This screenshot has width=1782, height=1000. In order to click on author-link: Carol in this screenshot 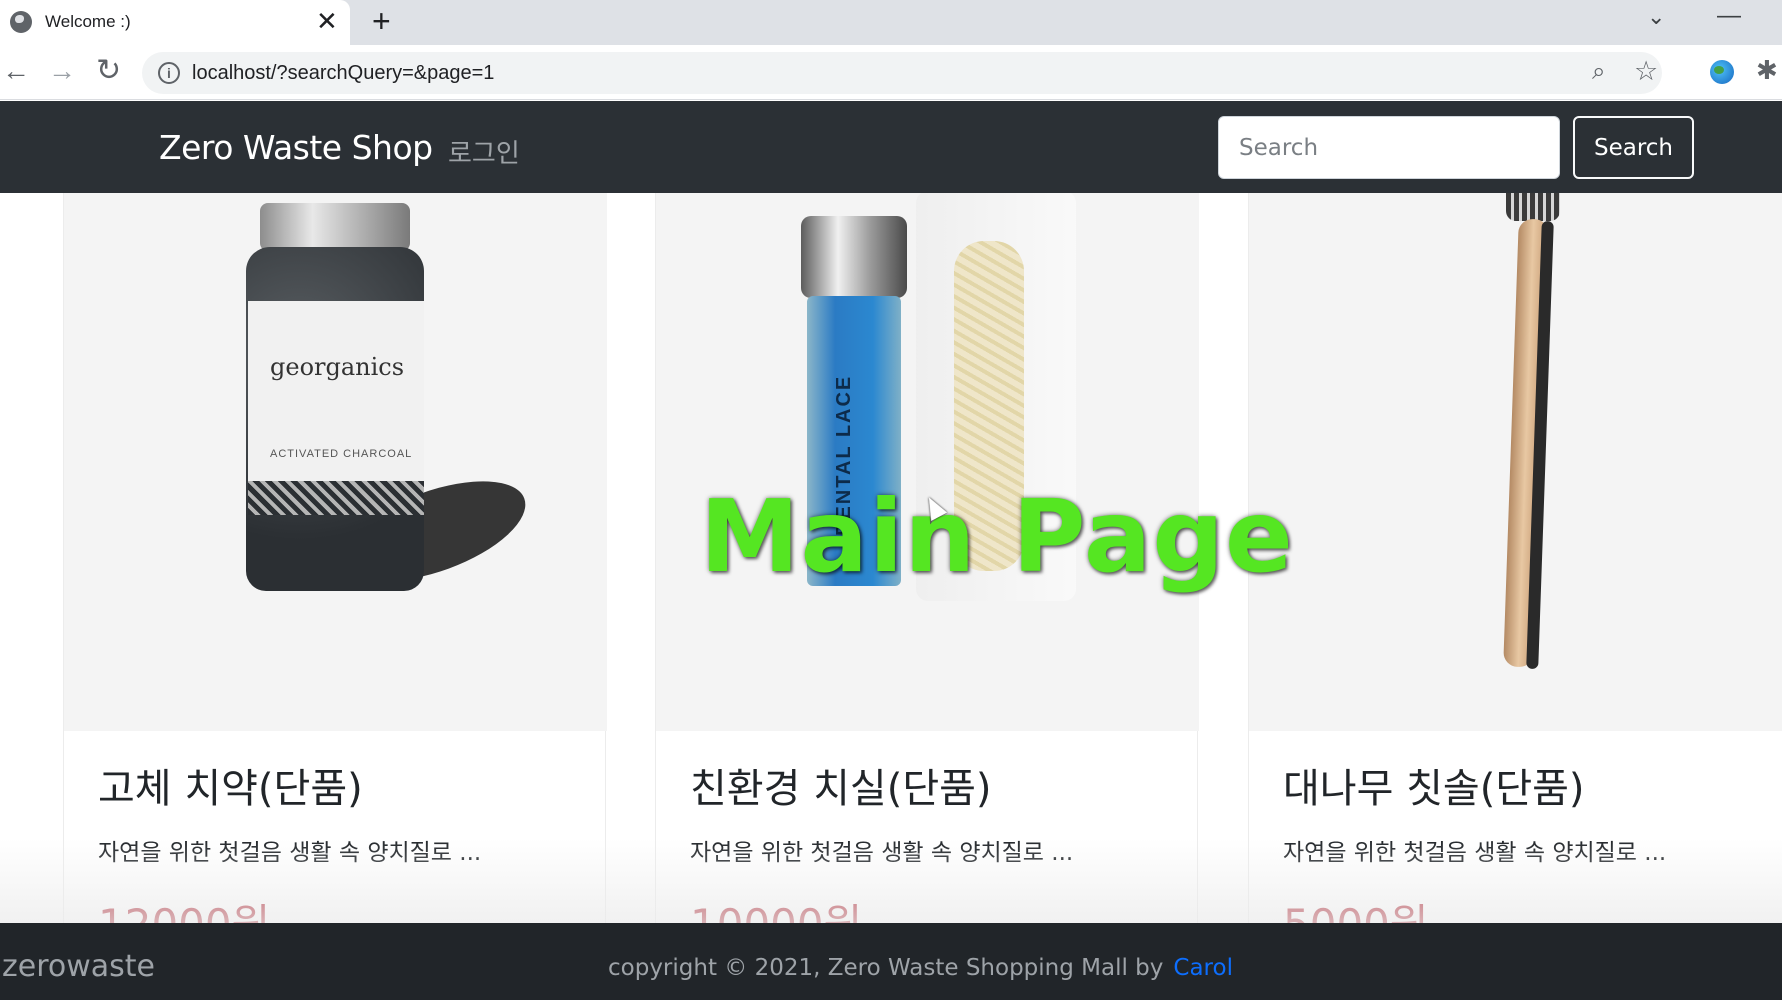, I will do `click(1203, 968)`.